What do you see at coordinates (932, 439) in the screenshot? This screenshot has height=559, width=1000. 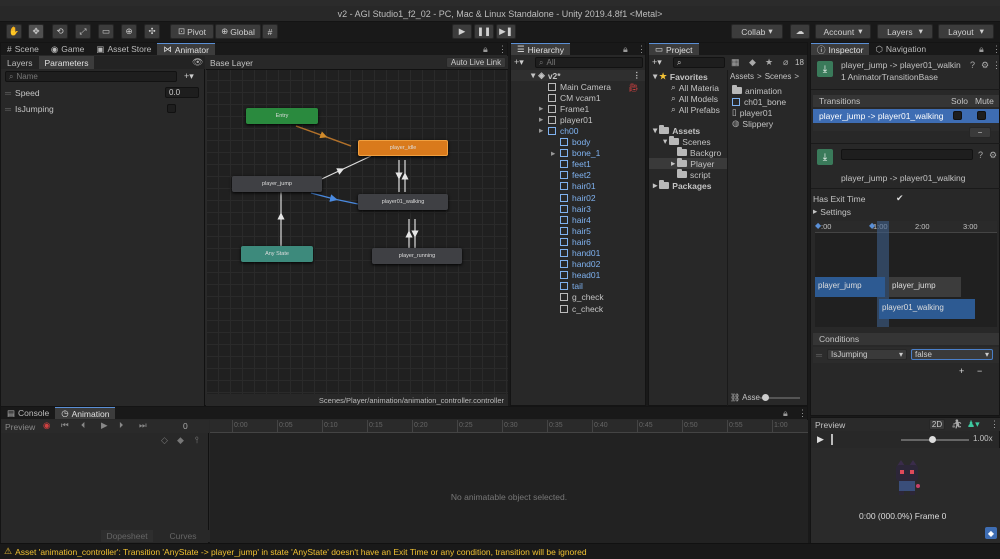 I see `slider-thumb` at bounding box center [932, 439].